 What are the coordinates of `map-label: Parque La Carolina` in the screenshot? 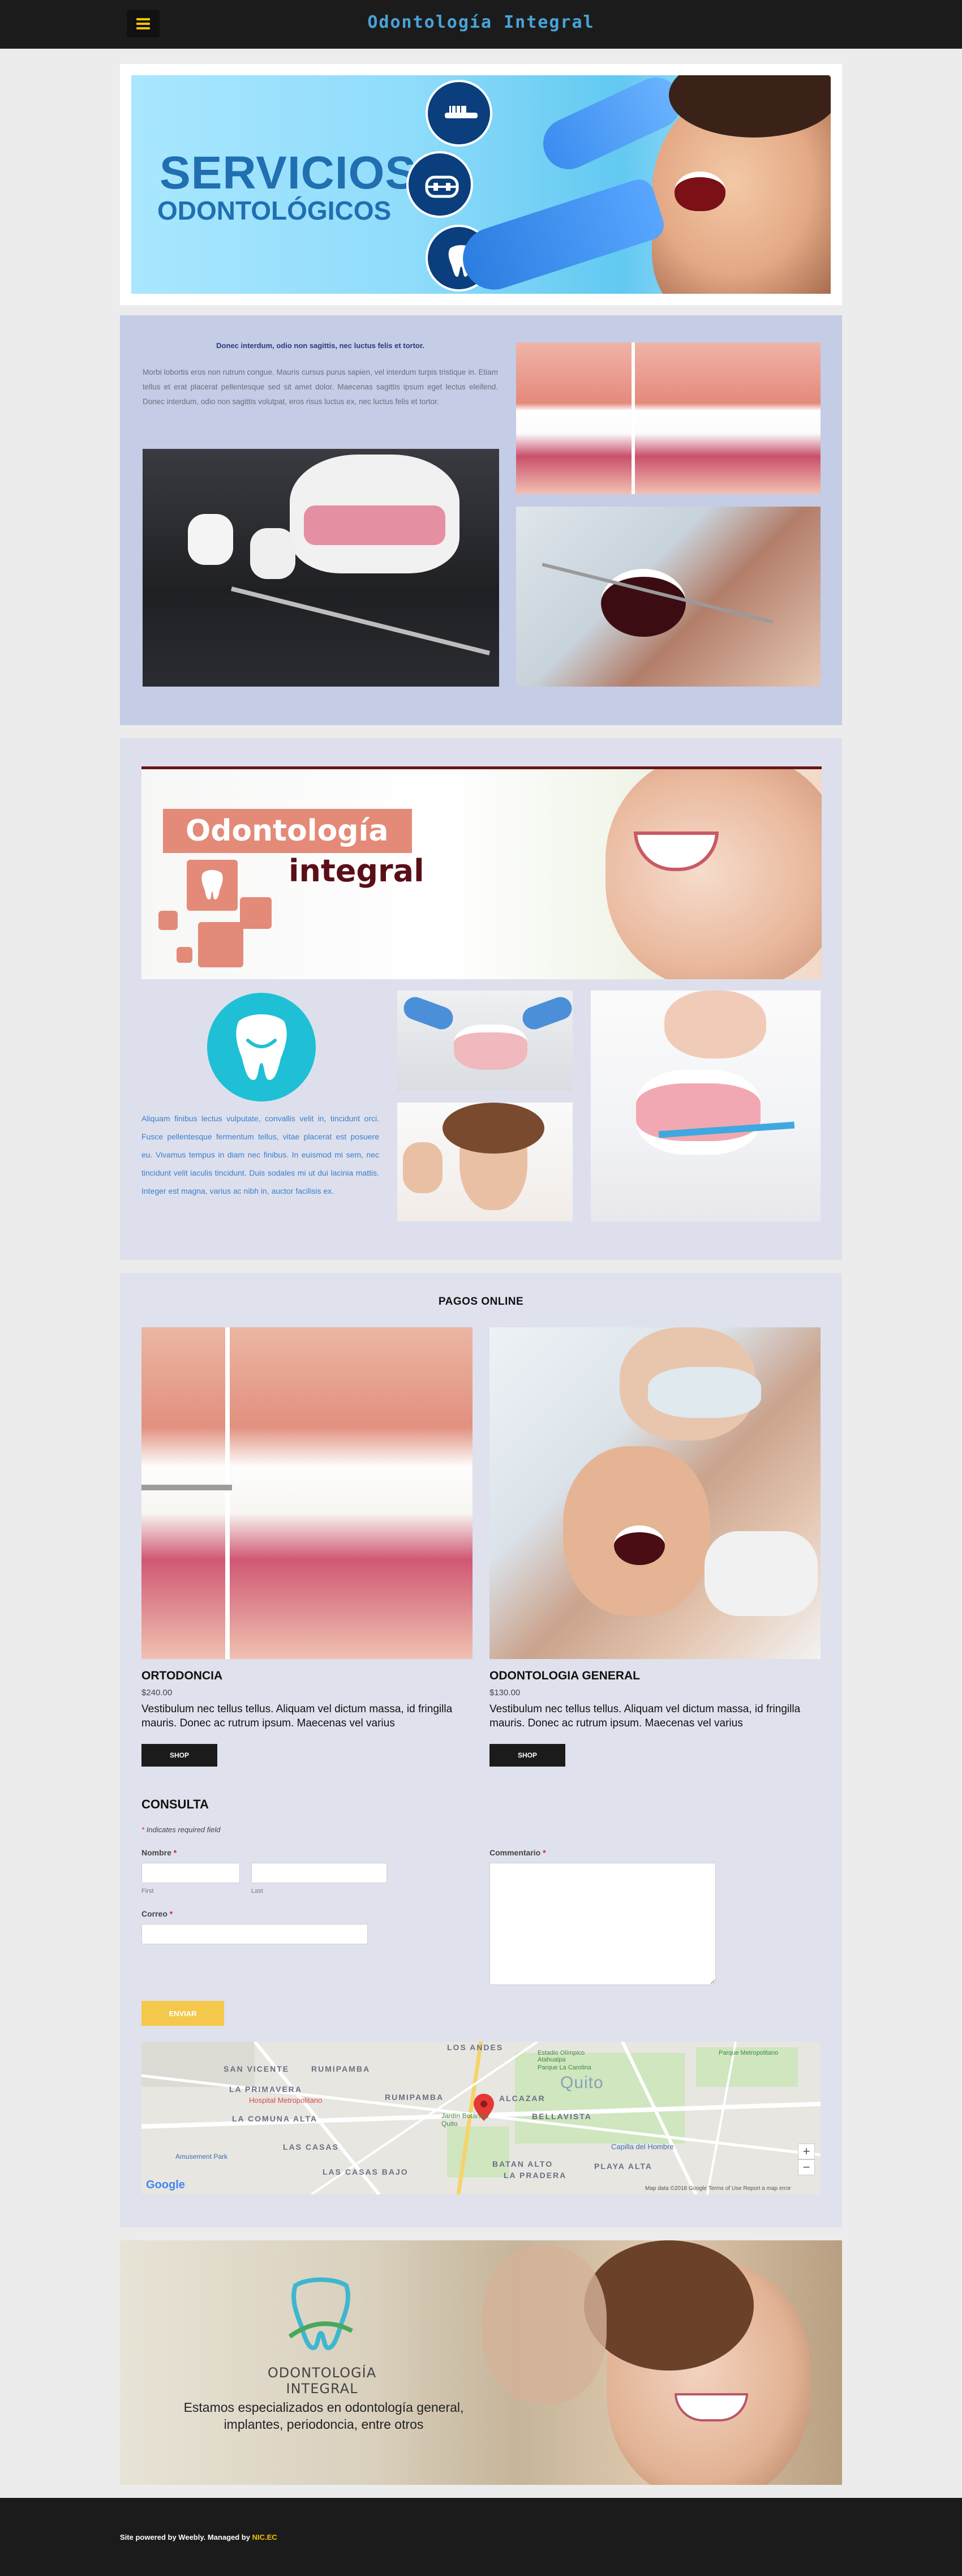 It's located at (564, 2067).